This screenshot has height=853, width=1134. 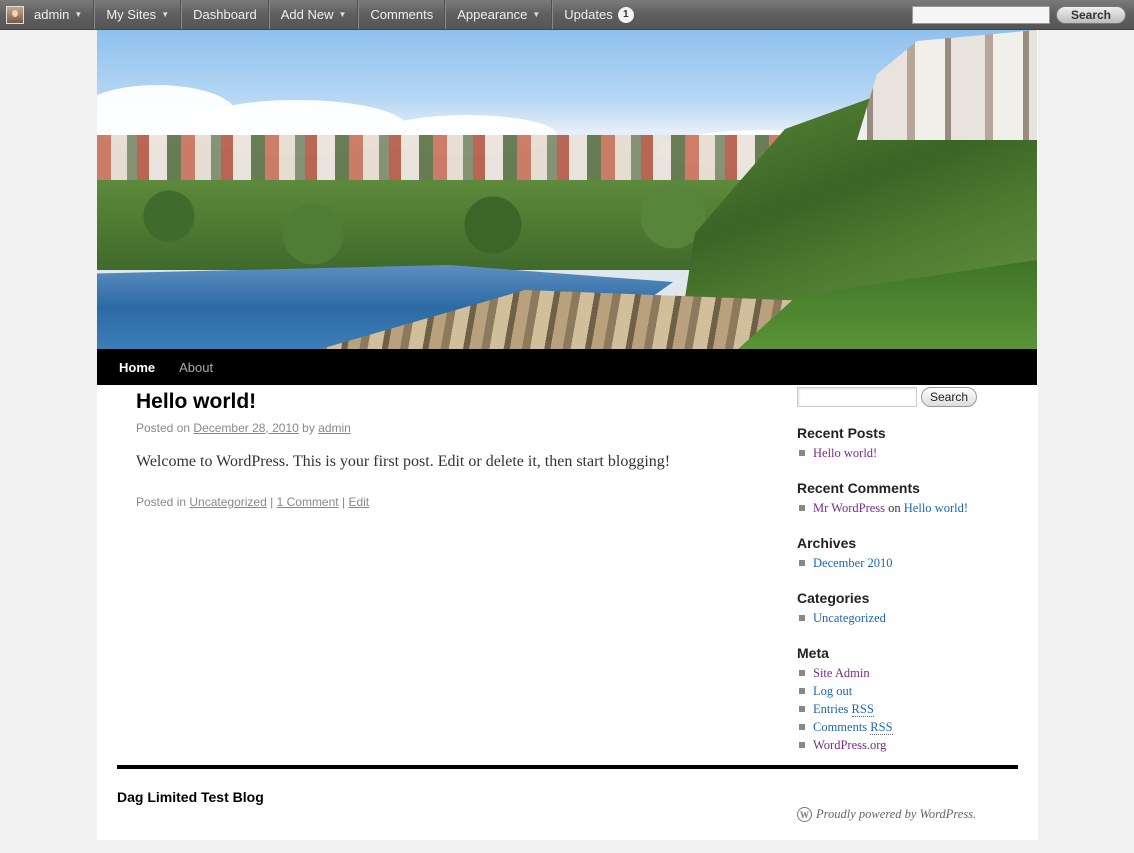 What do you see at coordinates (308, 502) in the screenshot?
I see `comments-link: 1 Comment` at bounding box center [308, 502].